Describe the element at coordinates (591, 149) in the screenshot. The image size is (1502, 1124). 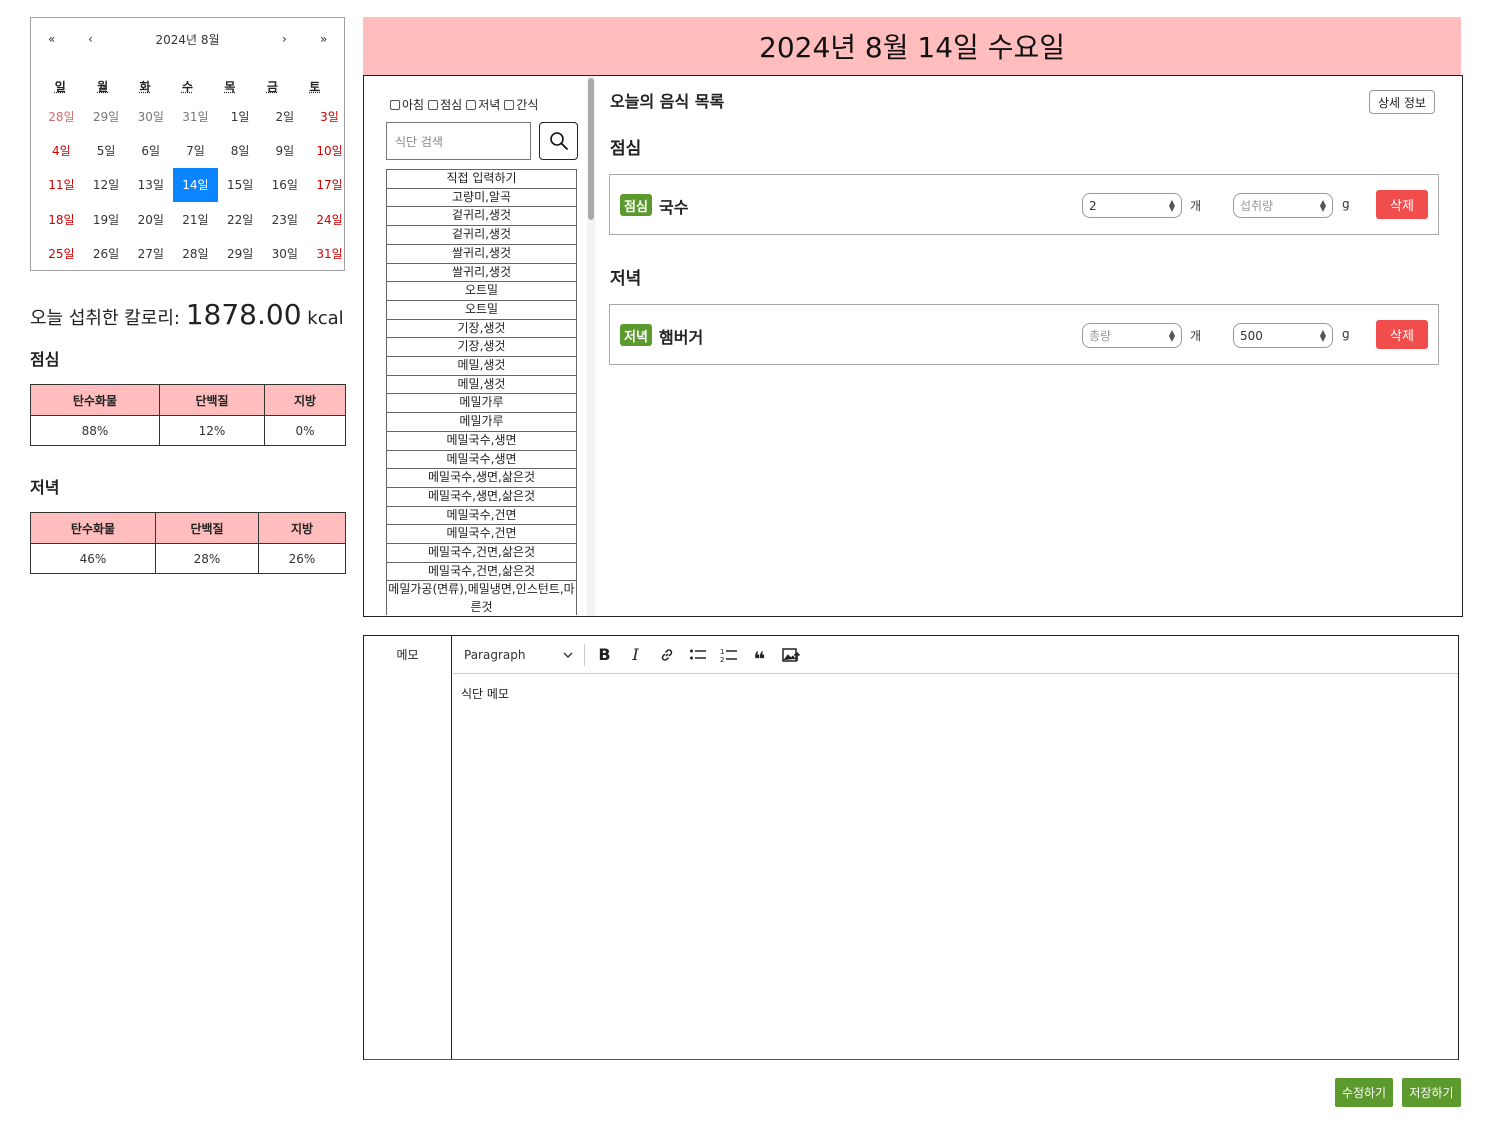
I see `scrollbar-thumb` at that location.